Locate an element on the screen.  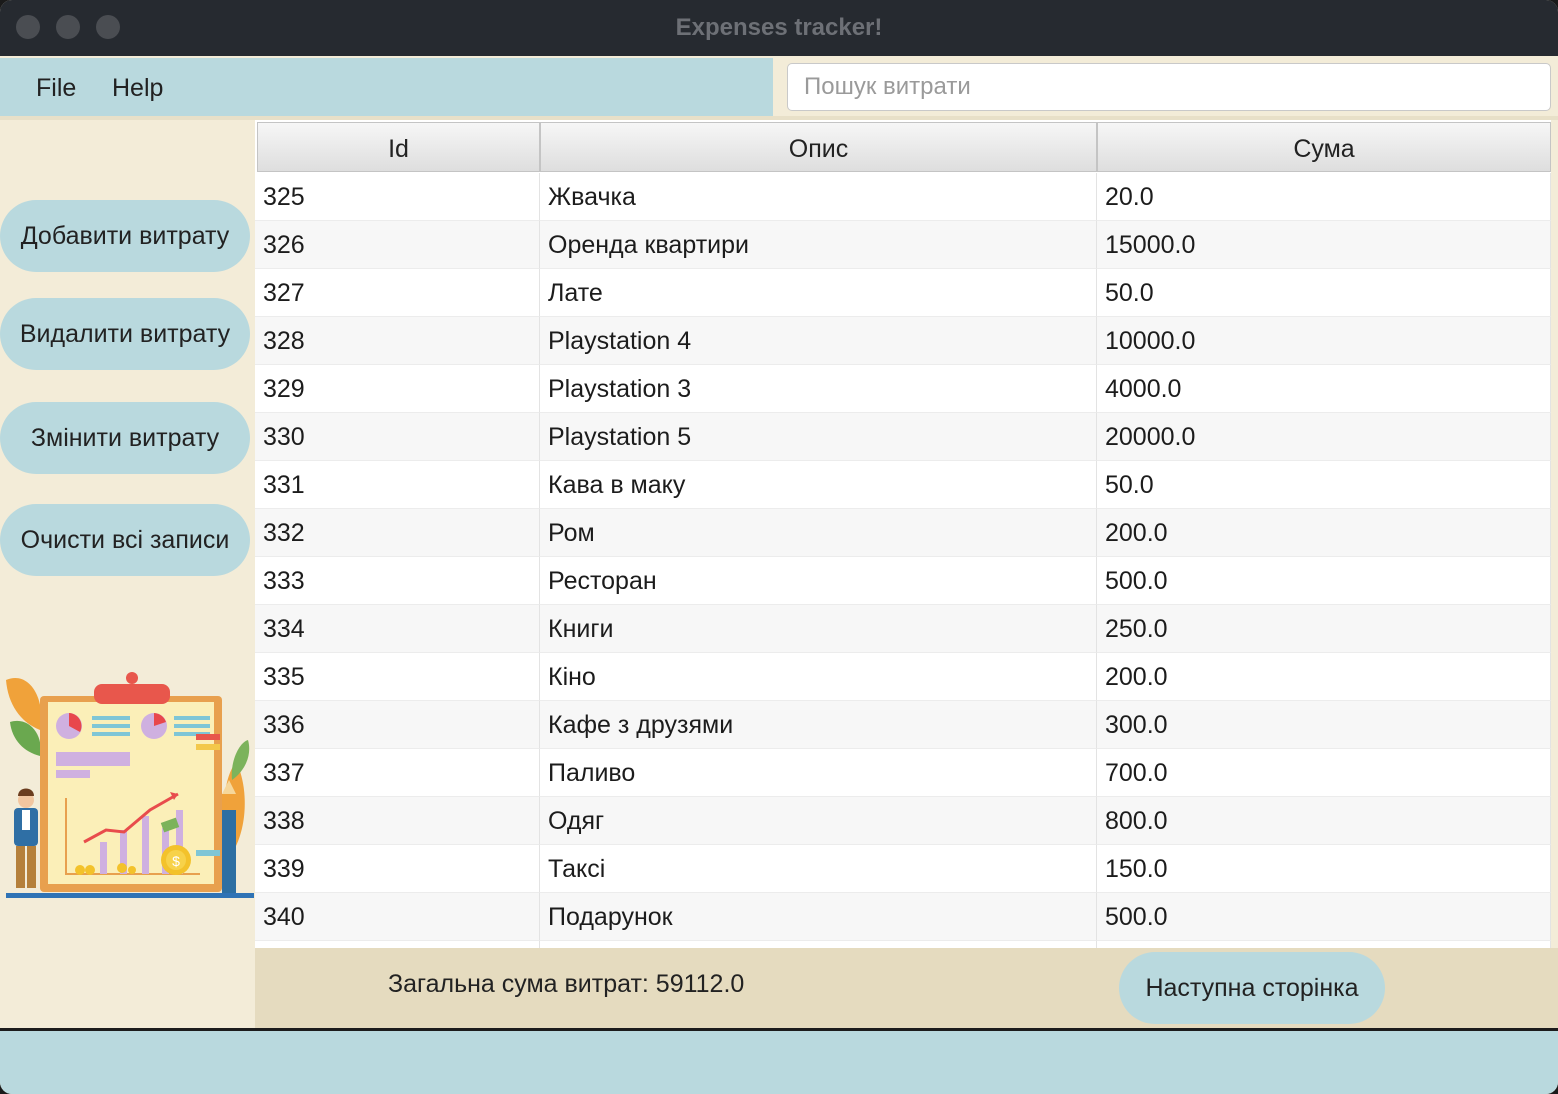
pencil-icon is located at coordinates (229, 852).